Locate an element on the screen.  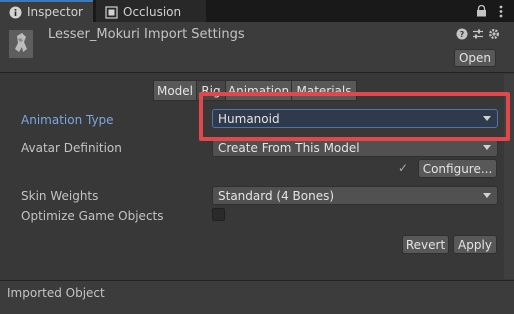
apply-button: Apply is located at coordinates (475, 244).